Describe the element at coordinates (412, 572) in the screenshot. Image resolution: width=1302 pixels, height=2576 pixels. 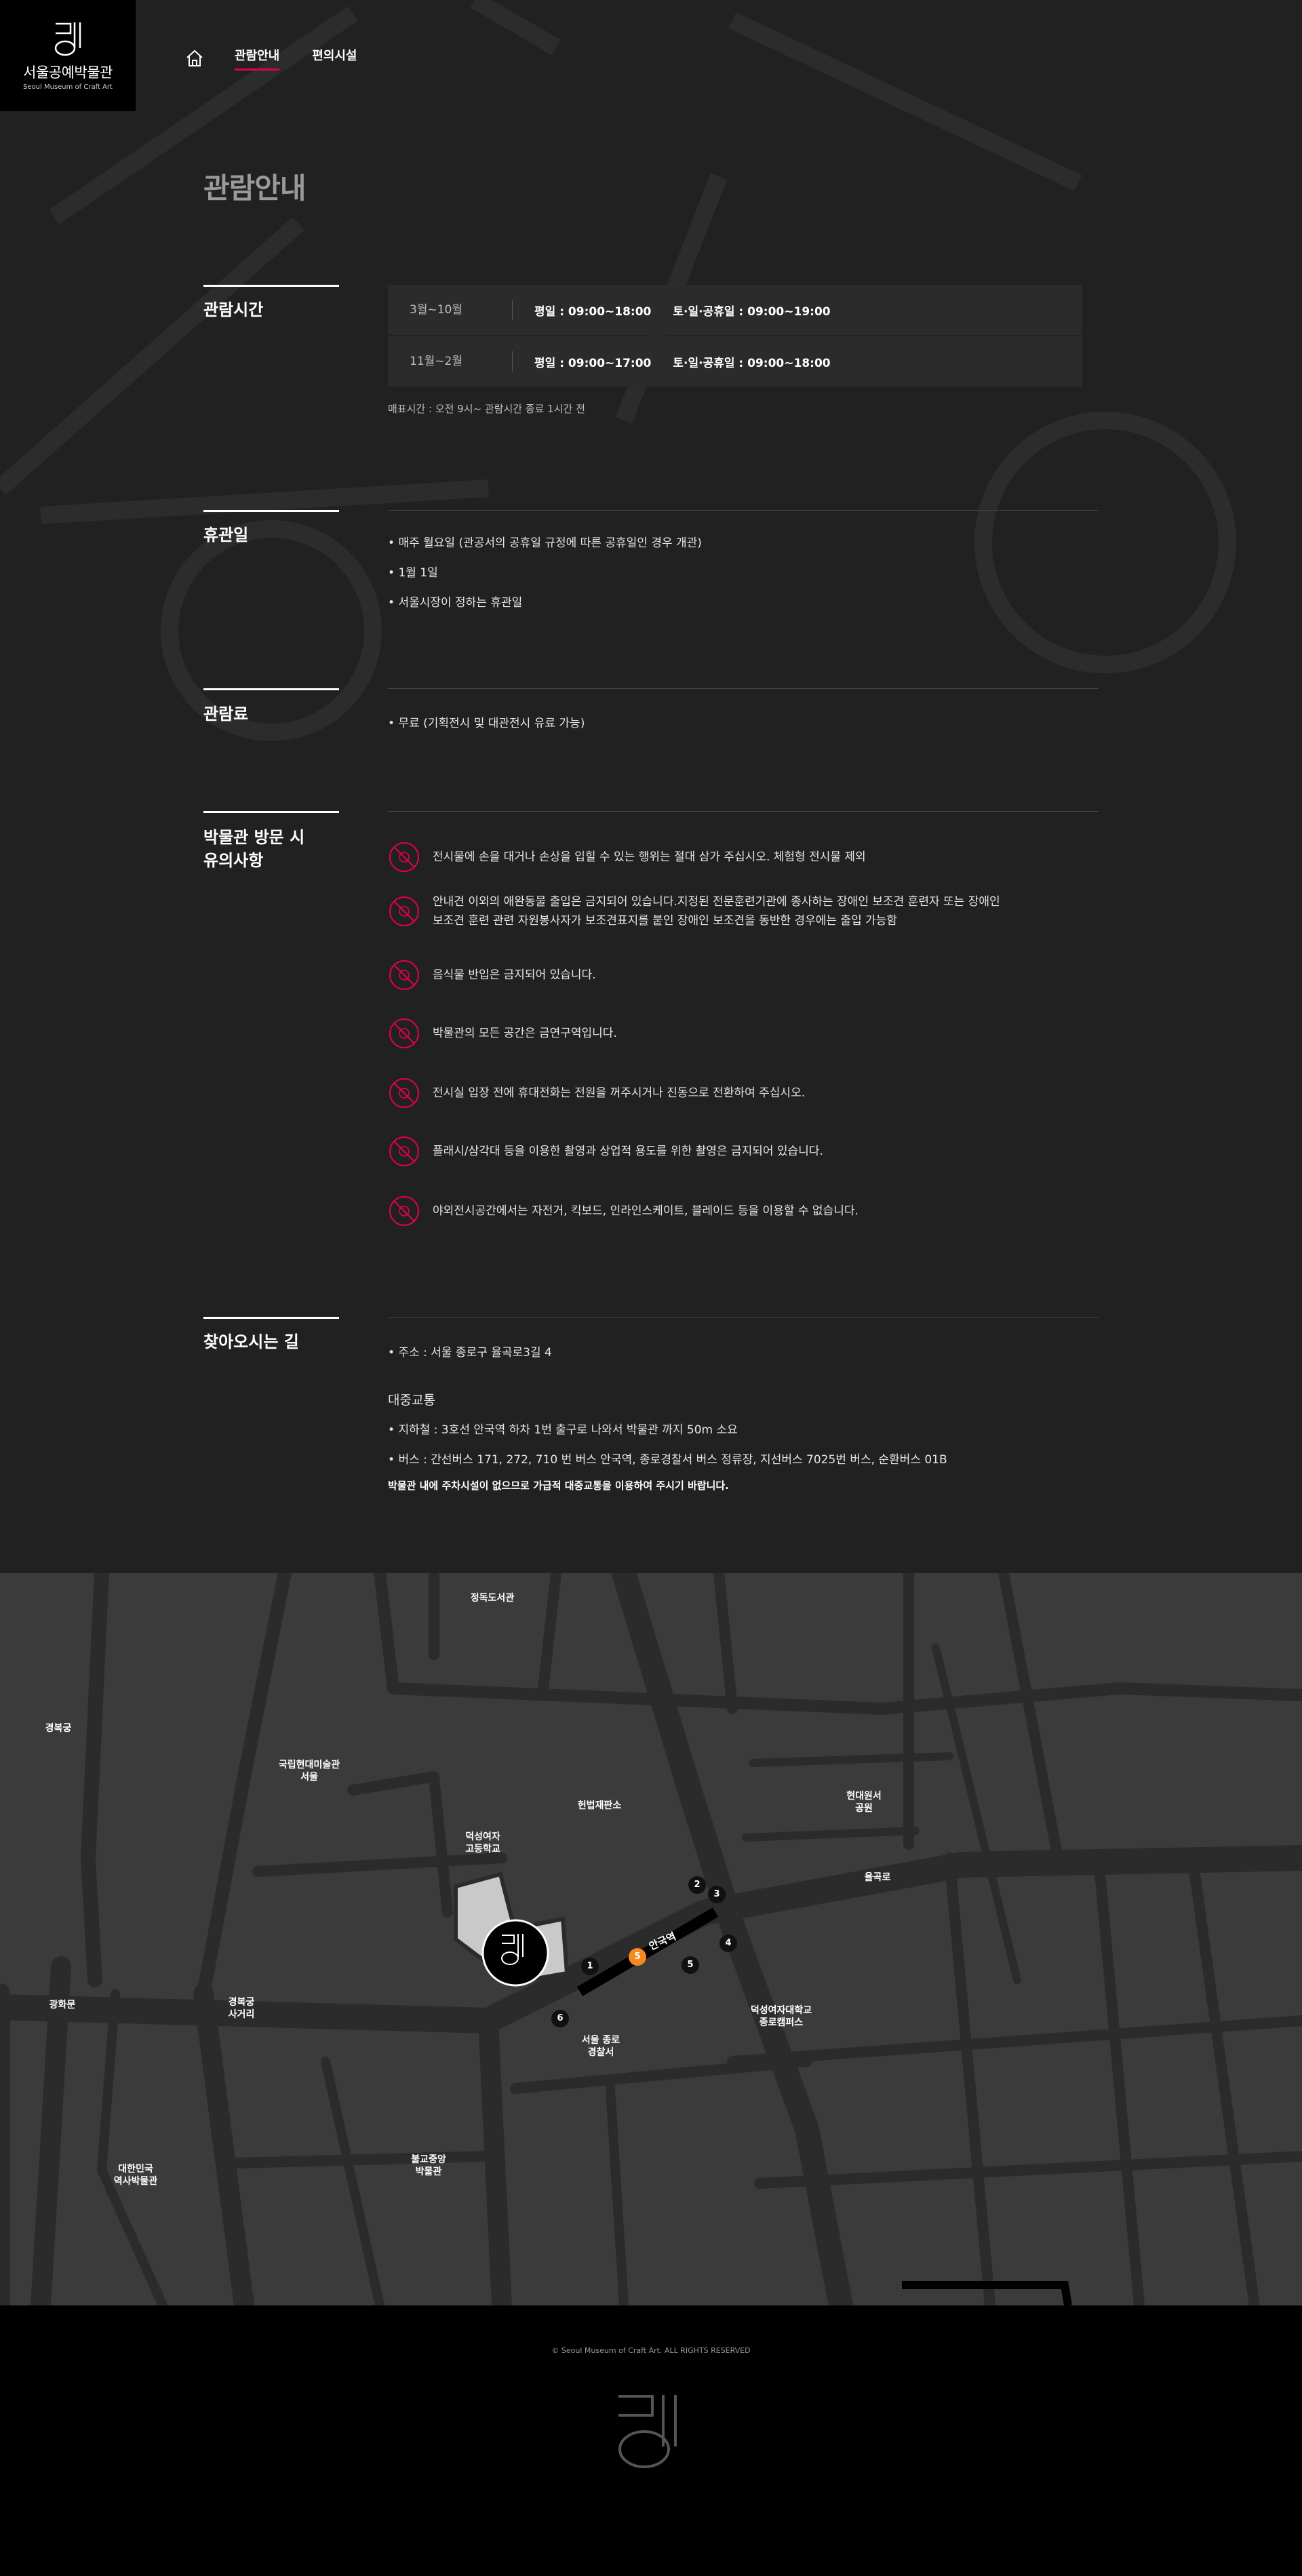
I see `list-item: 1월 1일` at that location.